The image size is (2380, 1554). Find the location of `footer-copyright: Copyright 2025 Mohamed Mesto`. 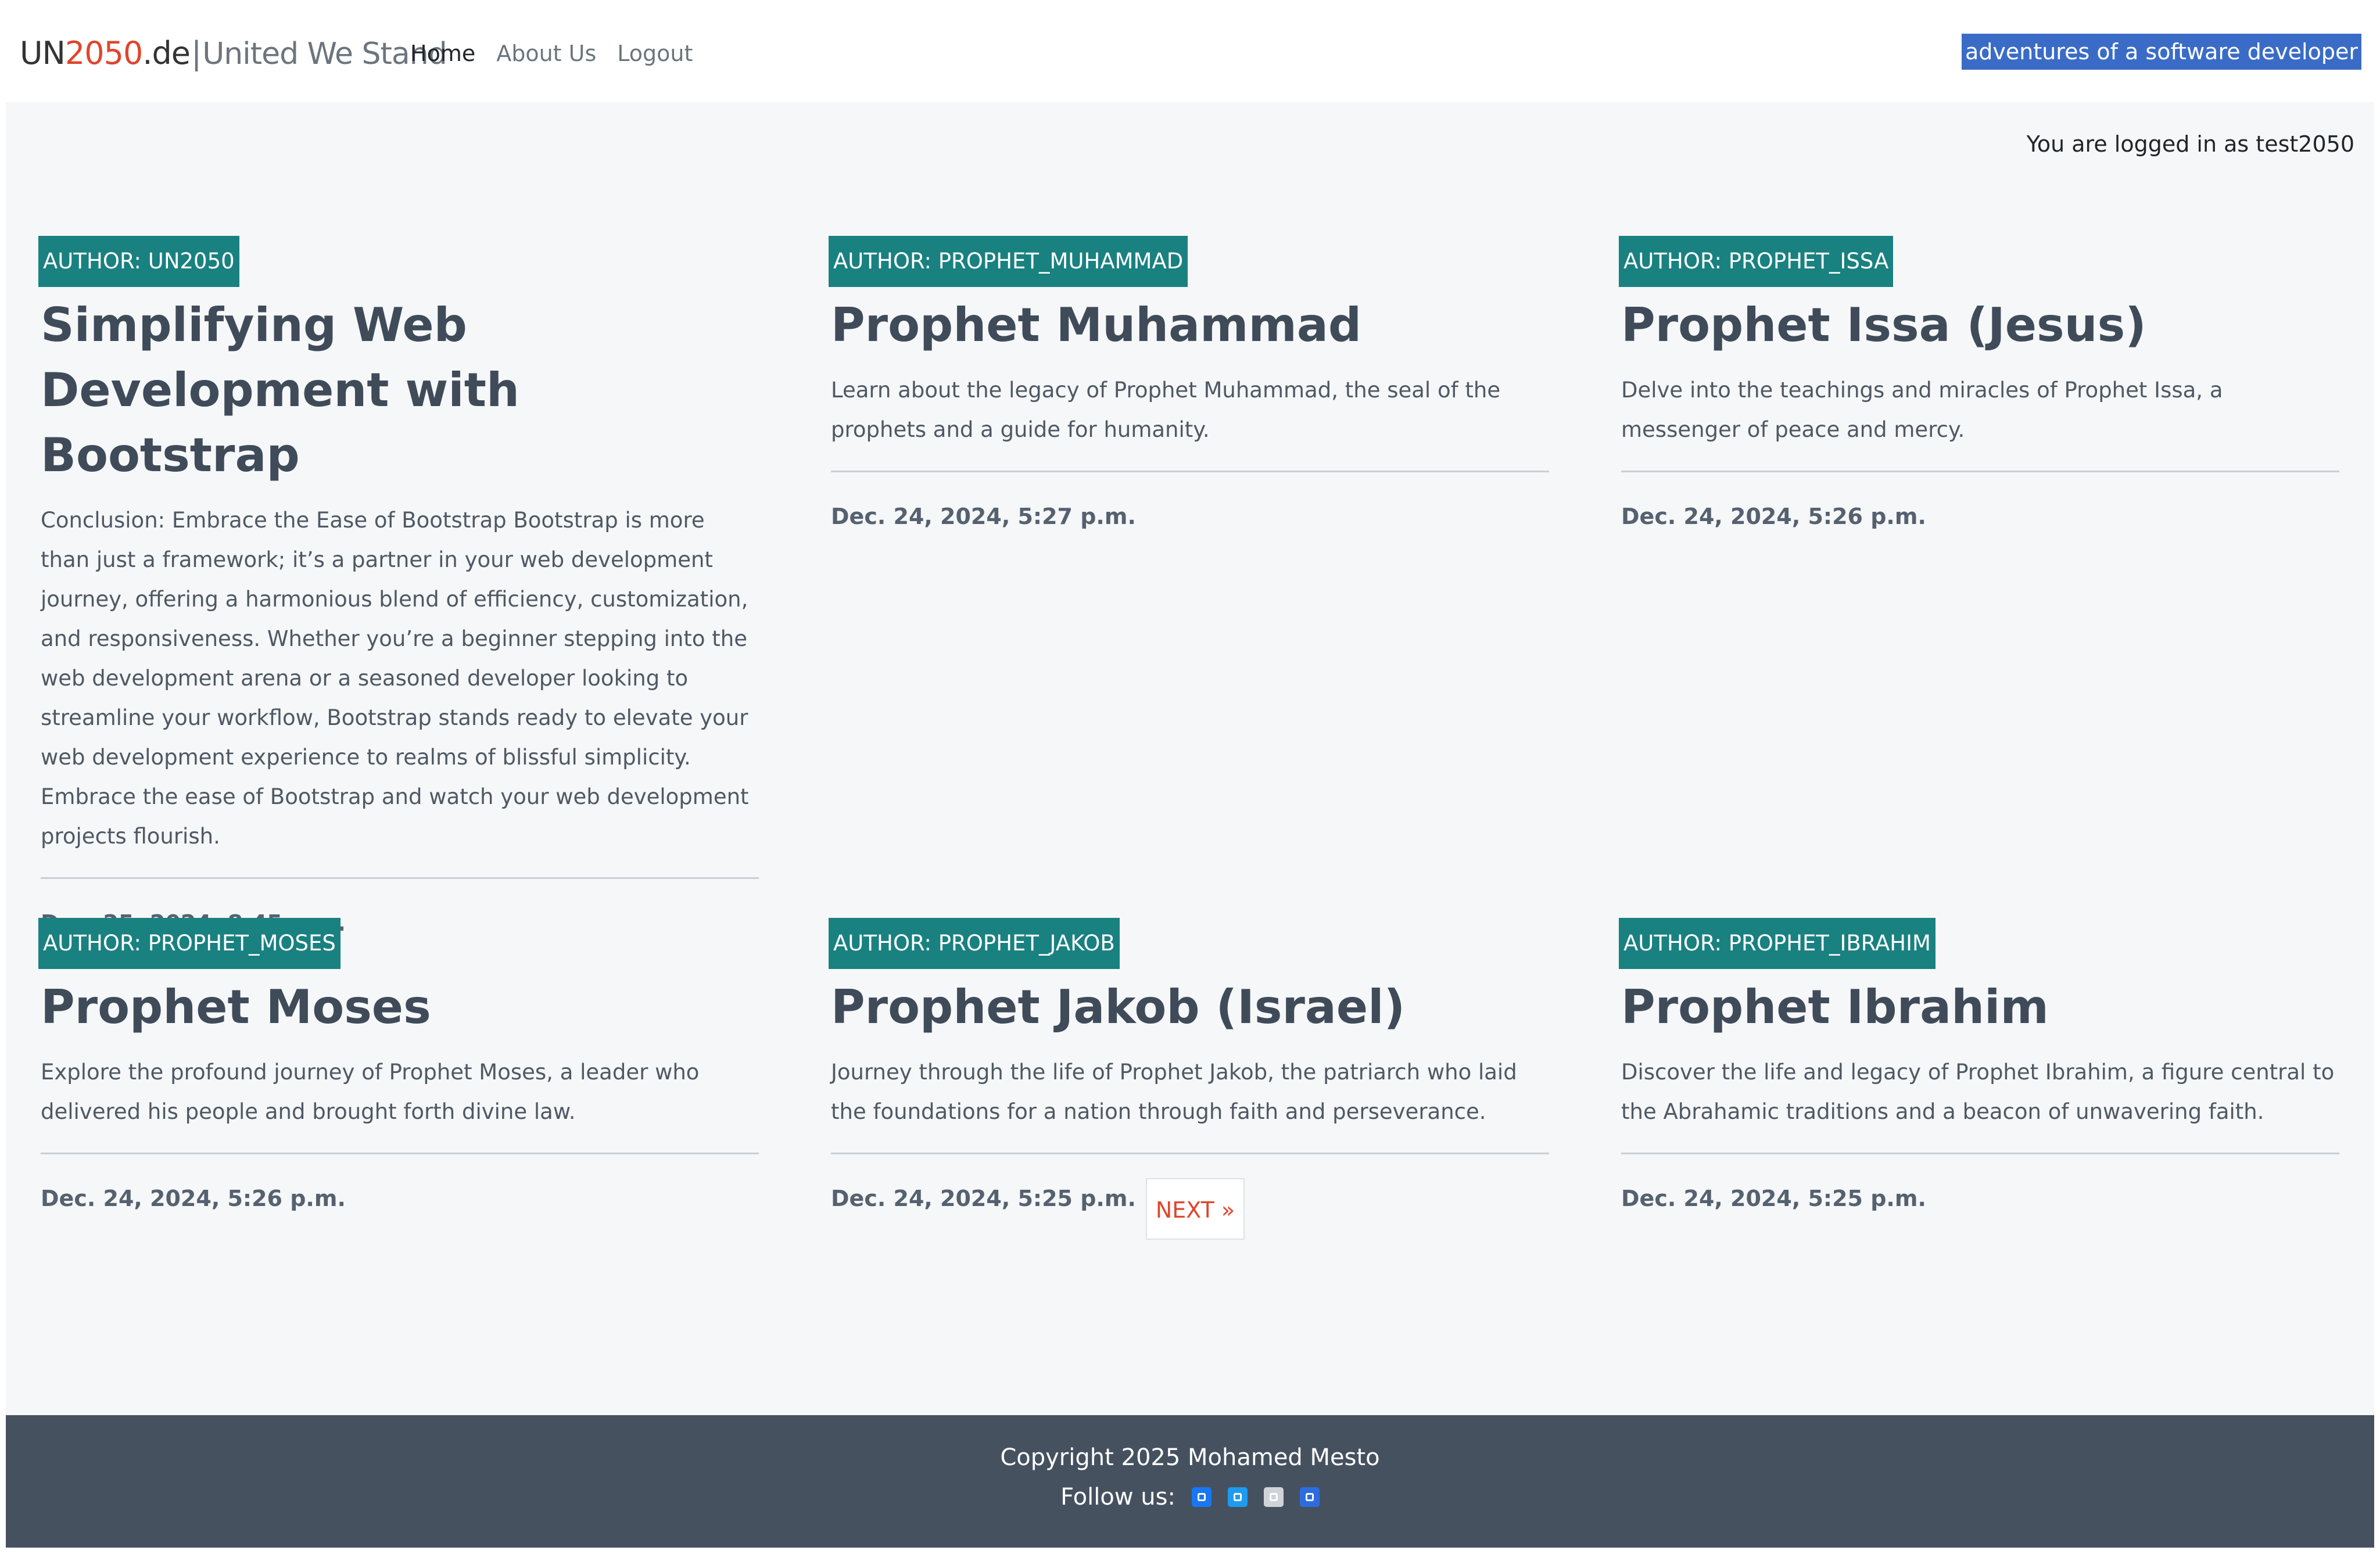

footer-copyright: Copyright 2025 Mohamed Mesto is located at coordinates (1190, 1457).